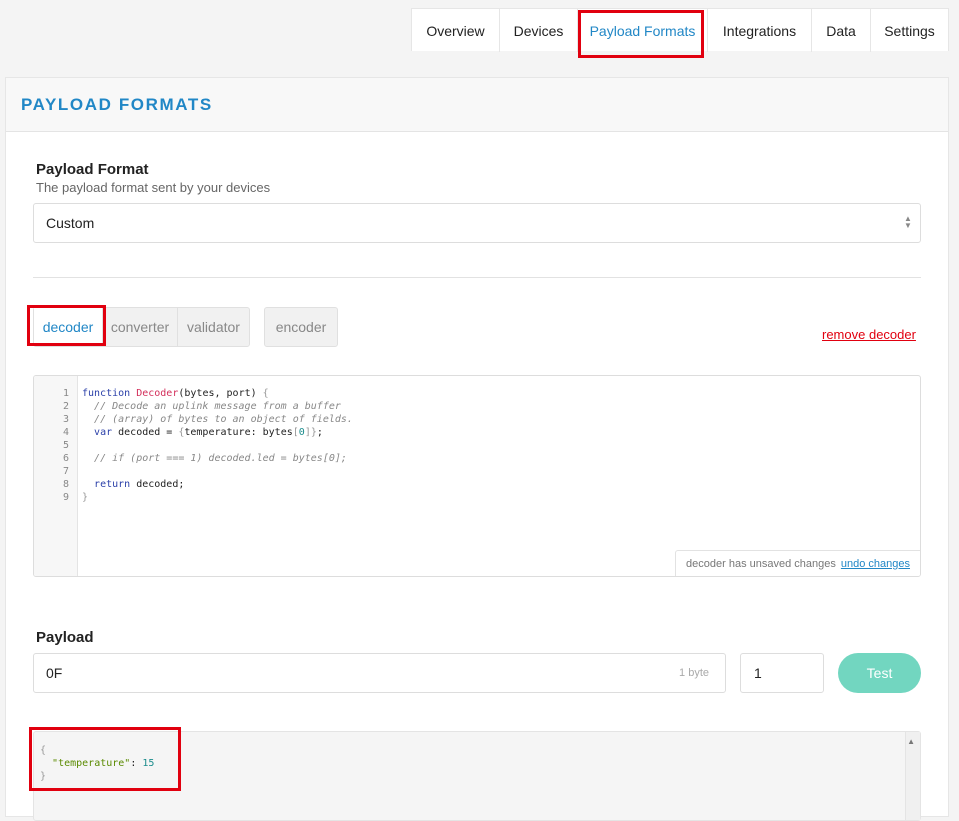 The height and width of the screenshot is (821, 959). I want to click on panel-header: PAYLOAD FORMATS, so click(477, 105).